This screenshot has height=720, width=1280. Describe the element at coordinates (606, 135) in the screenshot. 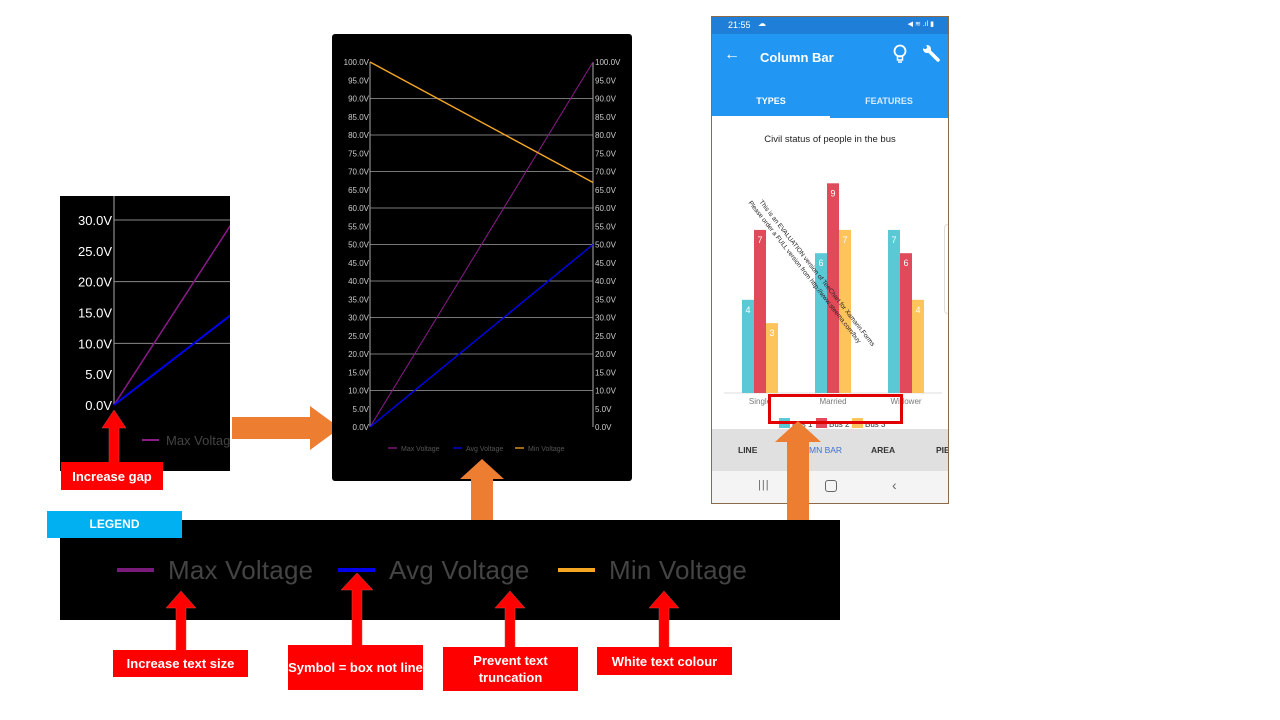

I see `y-tick-label-right: 80.0V` at that location.